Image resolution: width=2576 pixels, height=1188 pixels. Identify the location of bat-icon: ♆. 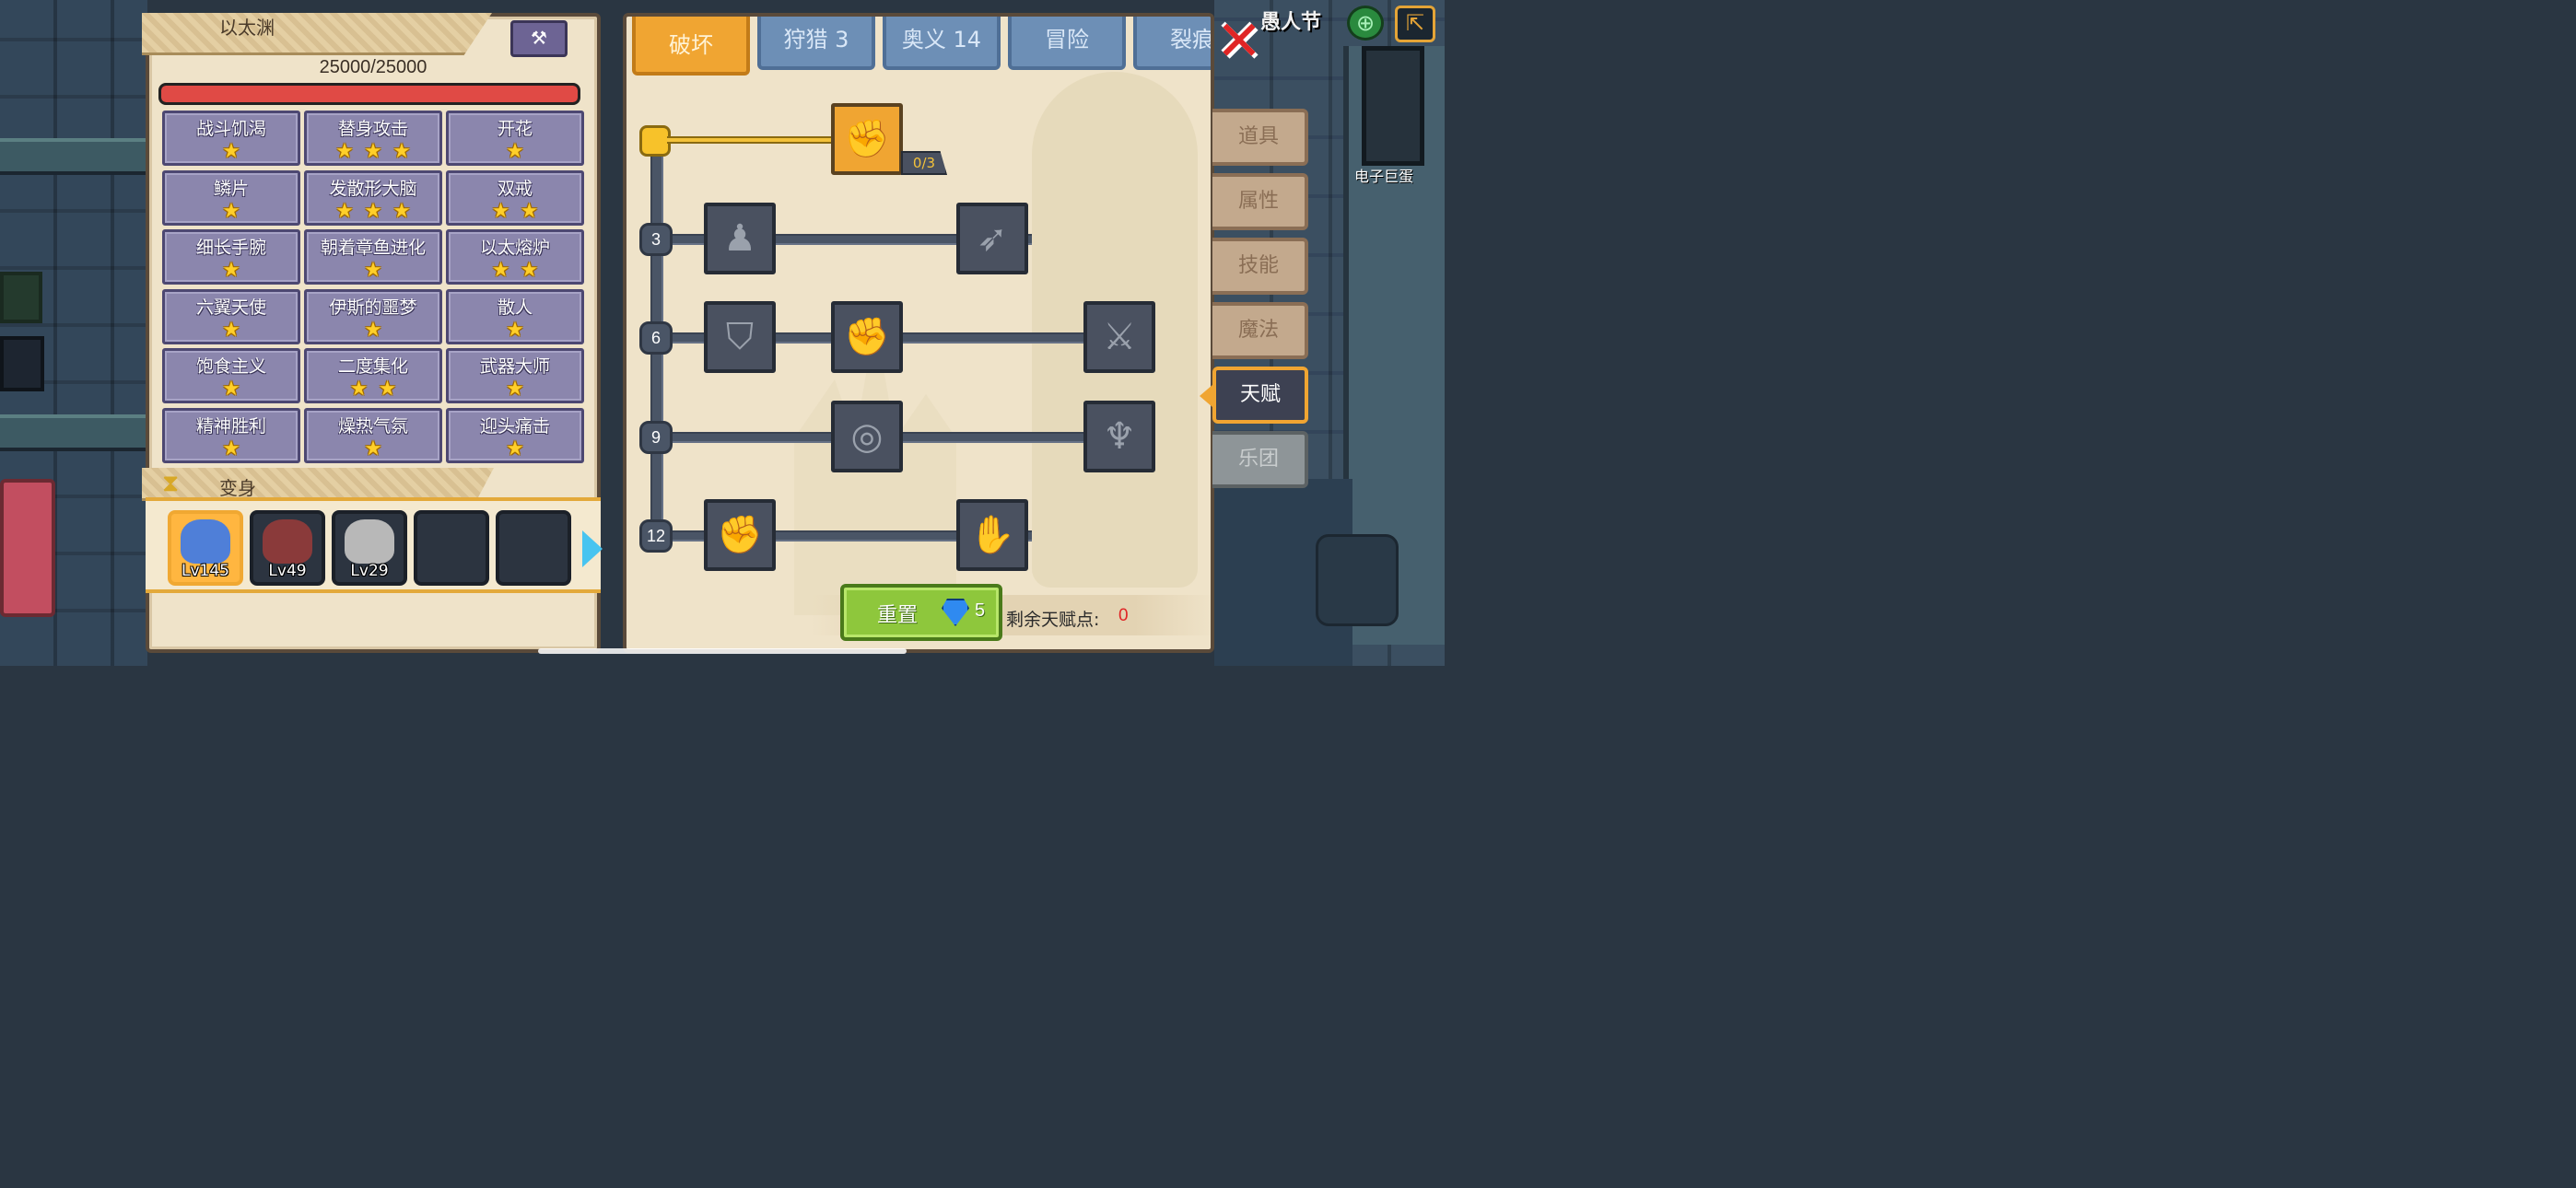
(1119, 436).